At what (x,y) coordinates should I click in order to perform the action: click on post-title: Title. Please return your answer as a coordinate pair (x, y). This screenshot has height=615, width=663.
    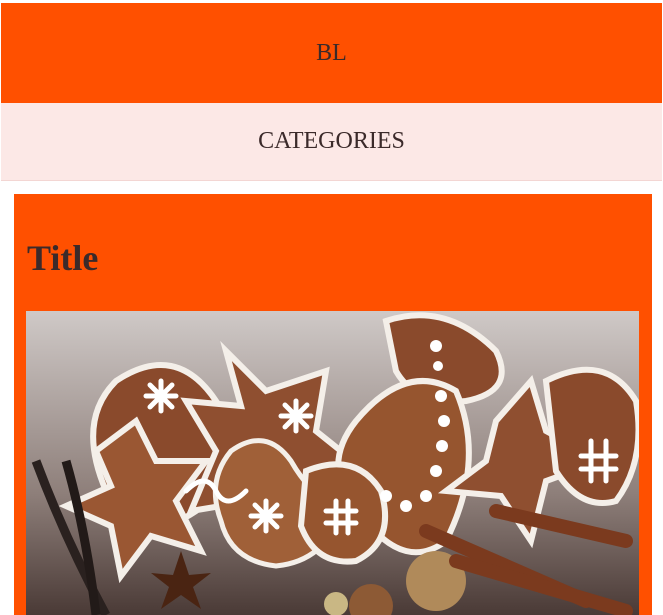
    Looking at the image, I should click on (62, 258).